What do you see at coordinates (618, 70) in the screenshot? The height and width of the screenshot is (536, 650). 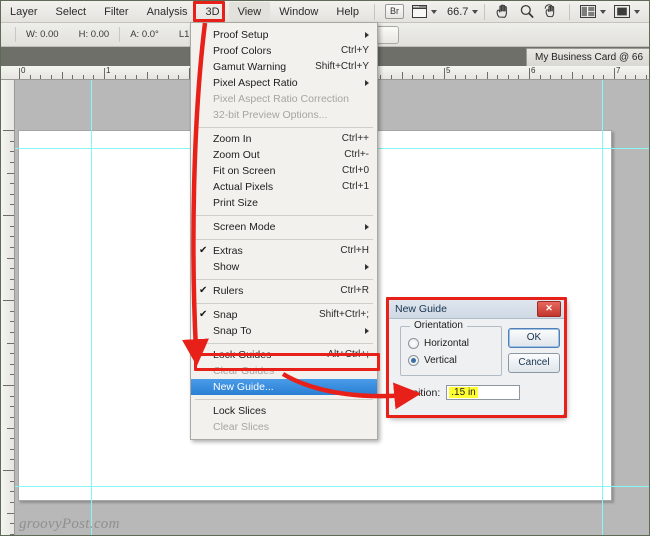 I see `ruler-label: 7` at bounding box center [618, 70].